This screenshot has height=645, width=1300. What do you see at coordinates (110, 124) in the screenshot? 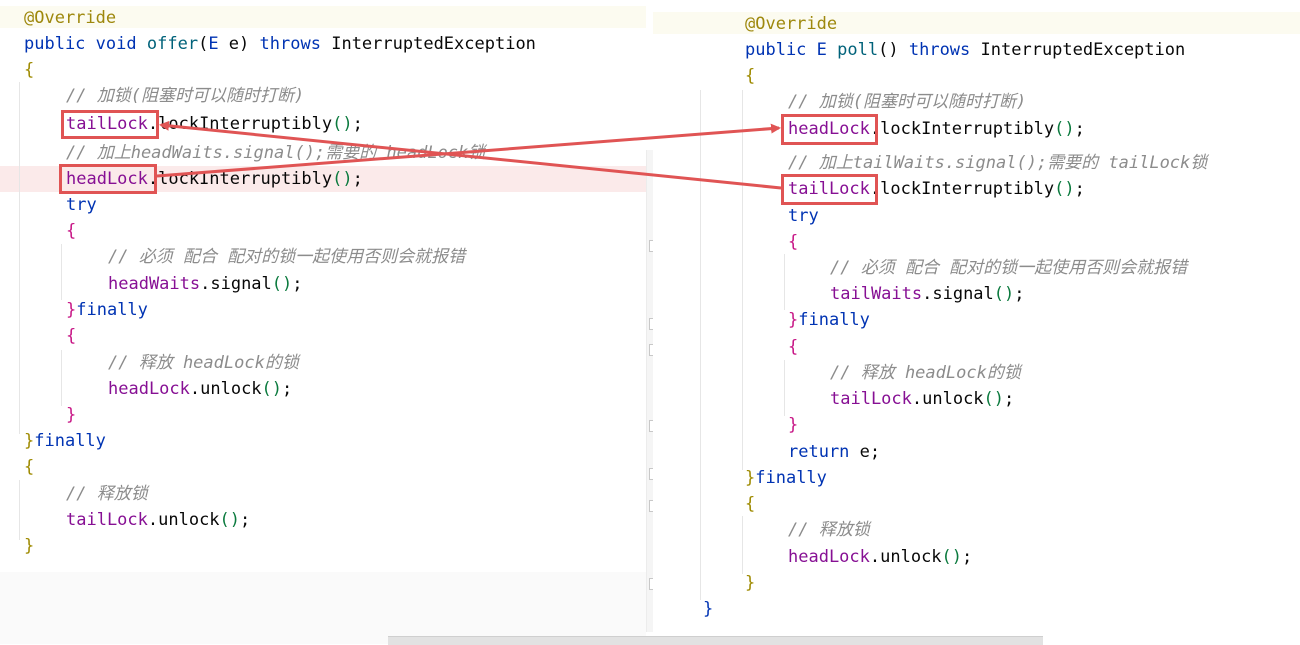
I see `highlight-box-left-taillock` at bounding box center [110, 124].